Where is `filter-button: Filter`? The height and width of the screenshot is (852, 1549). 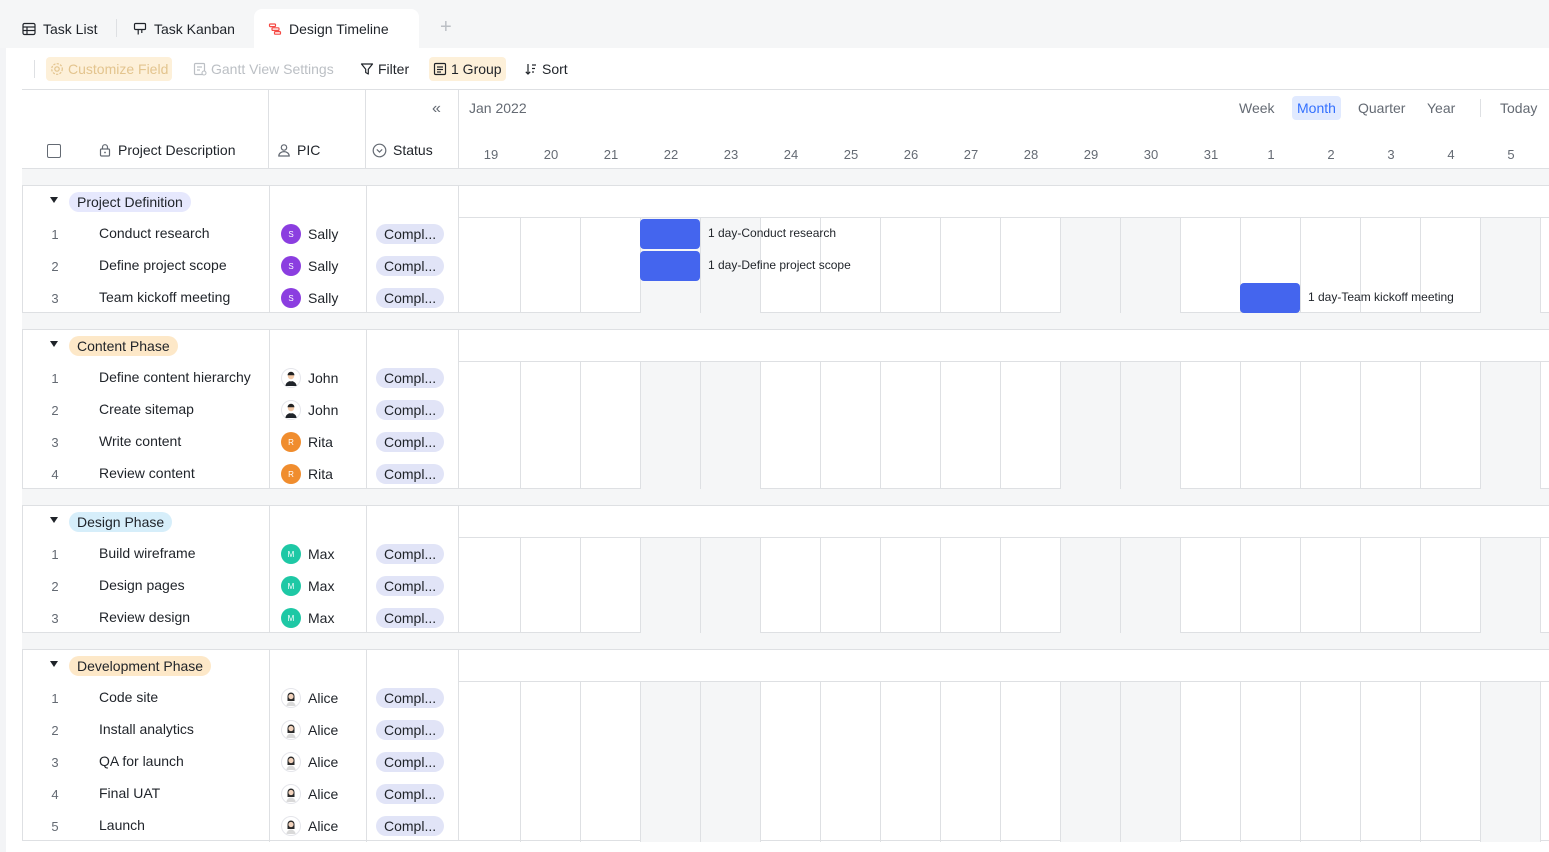
filter-button: Filter is located at coordinates (384, 69).